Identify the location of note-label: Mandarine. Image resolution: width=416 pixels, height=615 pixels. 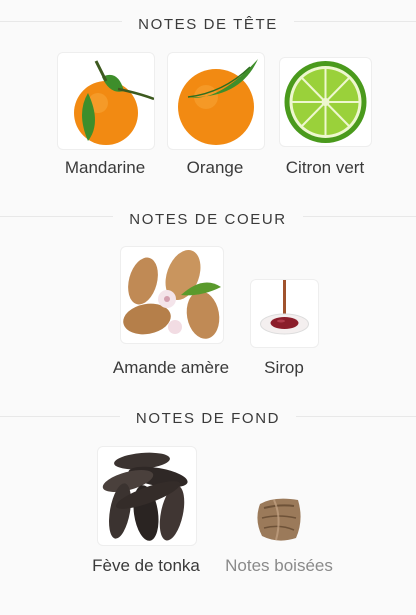
(105, 167).